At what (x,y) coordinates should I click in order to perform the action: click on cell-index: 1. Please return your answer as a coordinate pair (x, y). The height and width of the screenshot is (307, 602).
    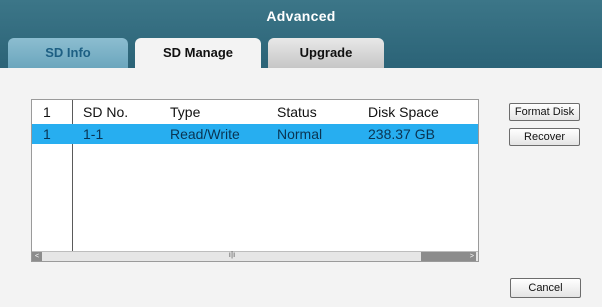
    Looking at the image, I should click on (47, 134).